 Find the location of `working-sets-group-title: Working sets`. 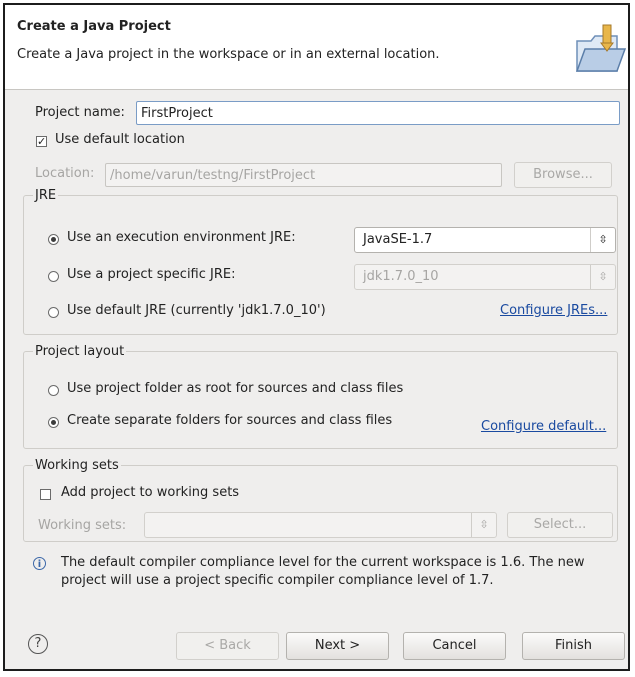

working-sets-group-title: Working sets is located at coordinates (77, 465).